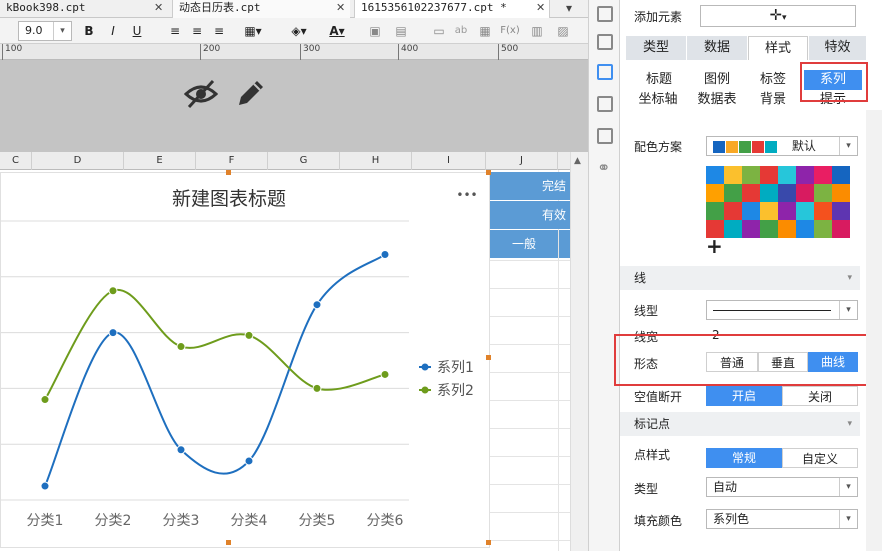 This screenshot has width=882, height=552. Describe the element at coordinates (603, 167) in the screenshot. I see `link-icon: ⚭` at that location.